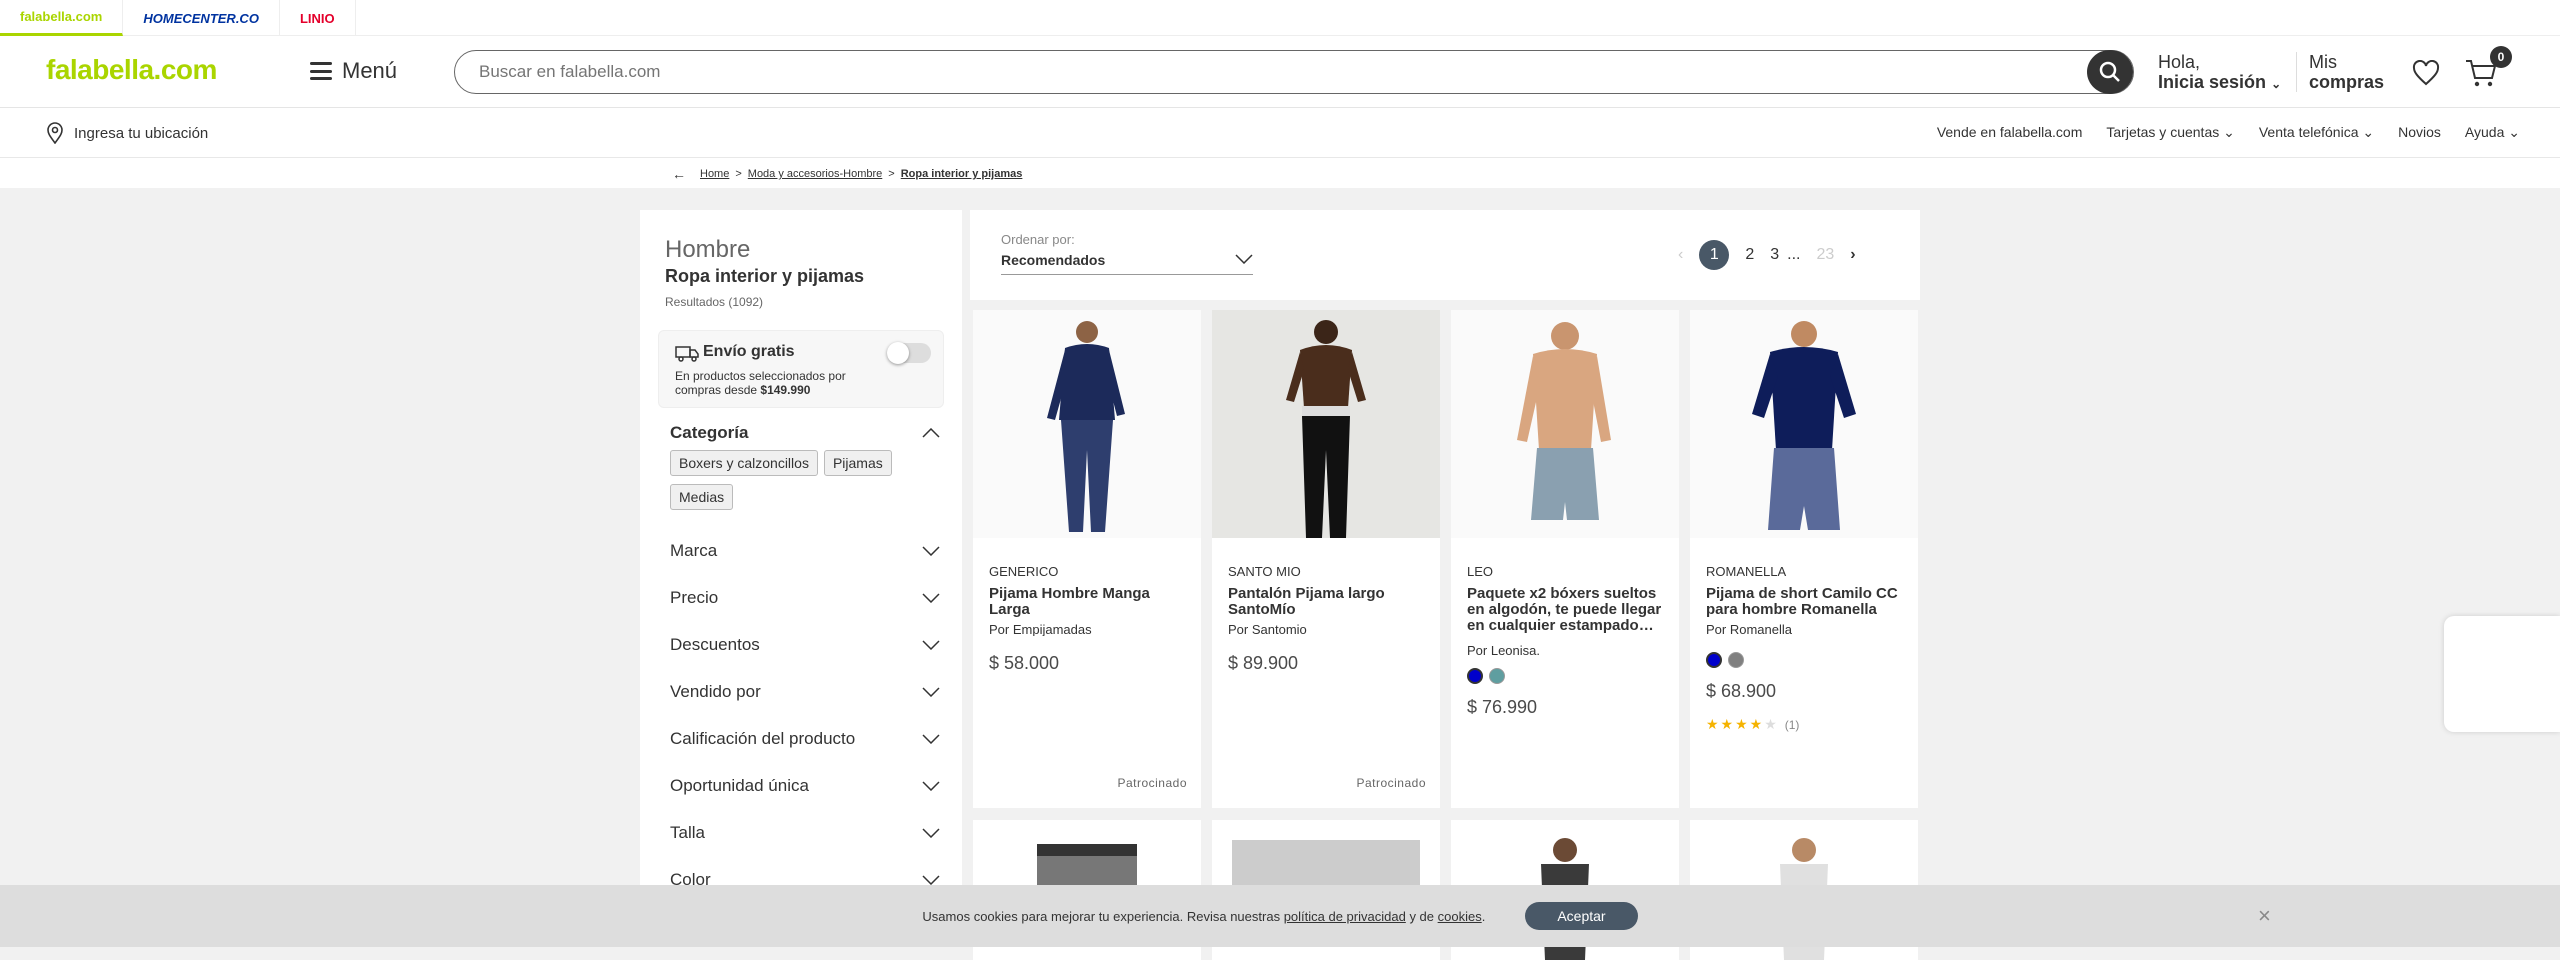 This screenshot has width=2560, height=960. What do you see at coordinates (715, 691) in the screenshot?
I see `filter-label: Vendido por` at bounding box center [715, 691].